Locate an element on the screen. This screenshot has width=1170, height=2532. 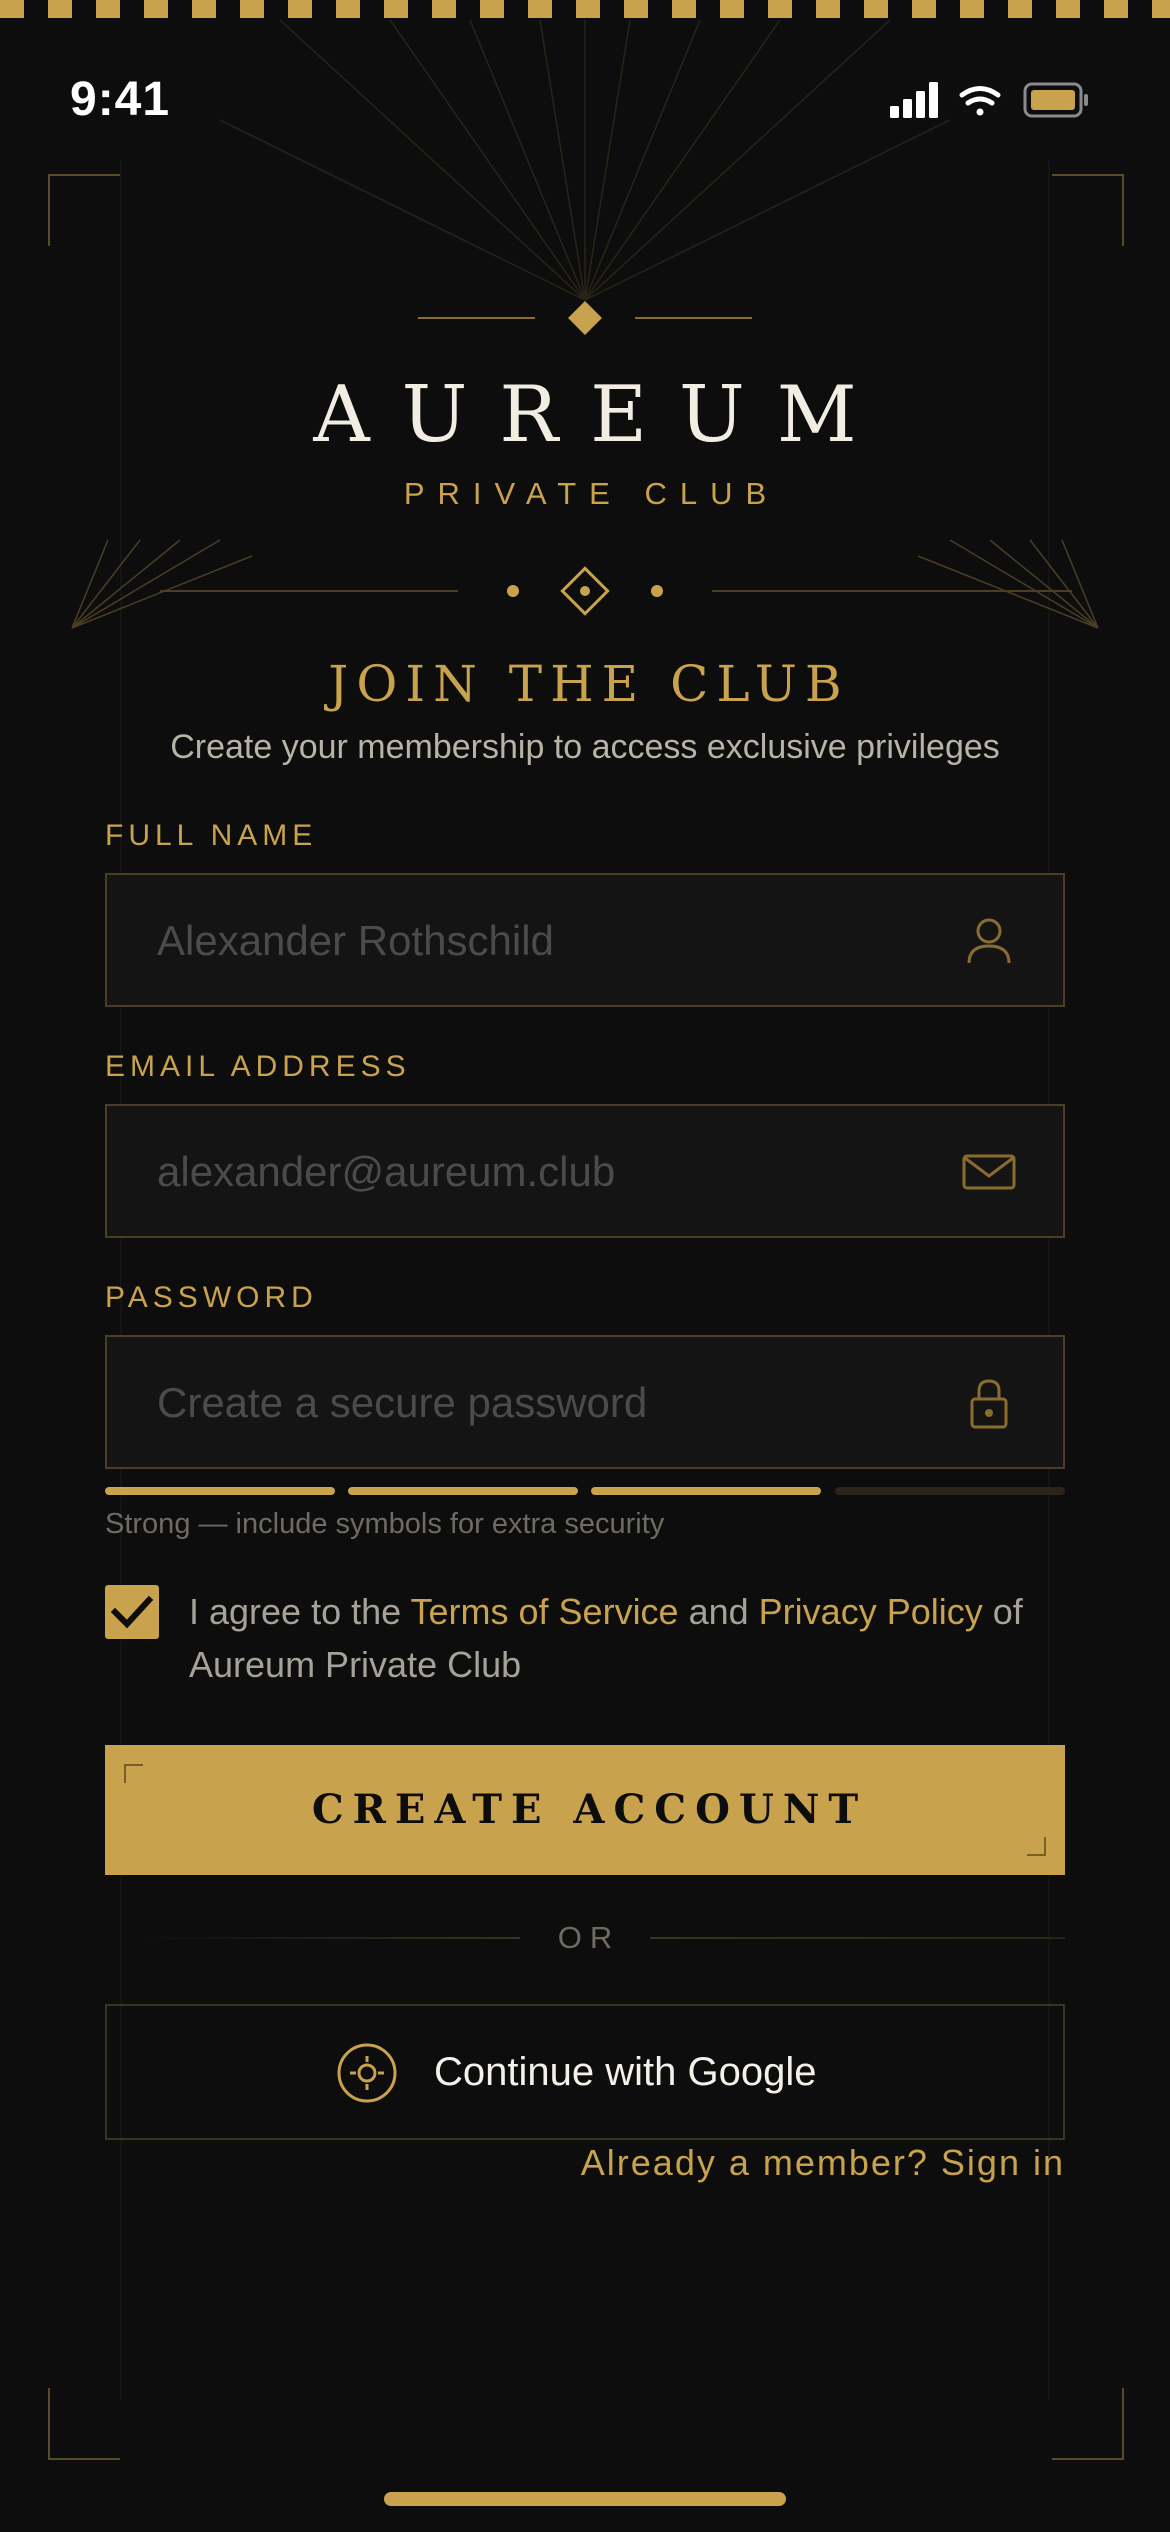
full-name-placeholder: Alexander Rothschild is located at coordinates (355, 940).